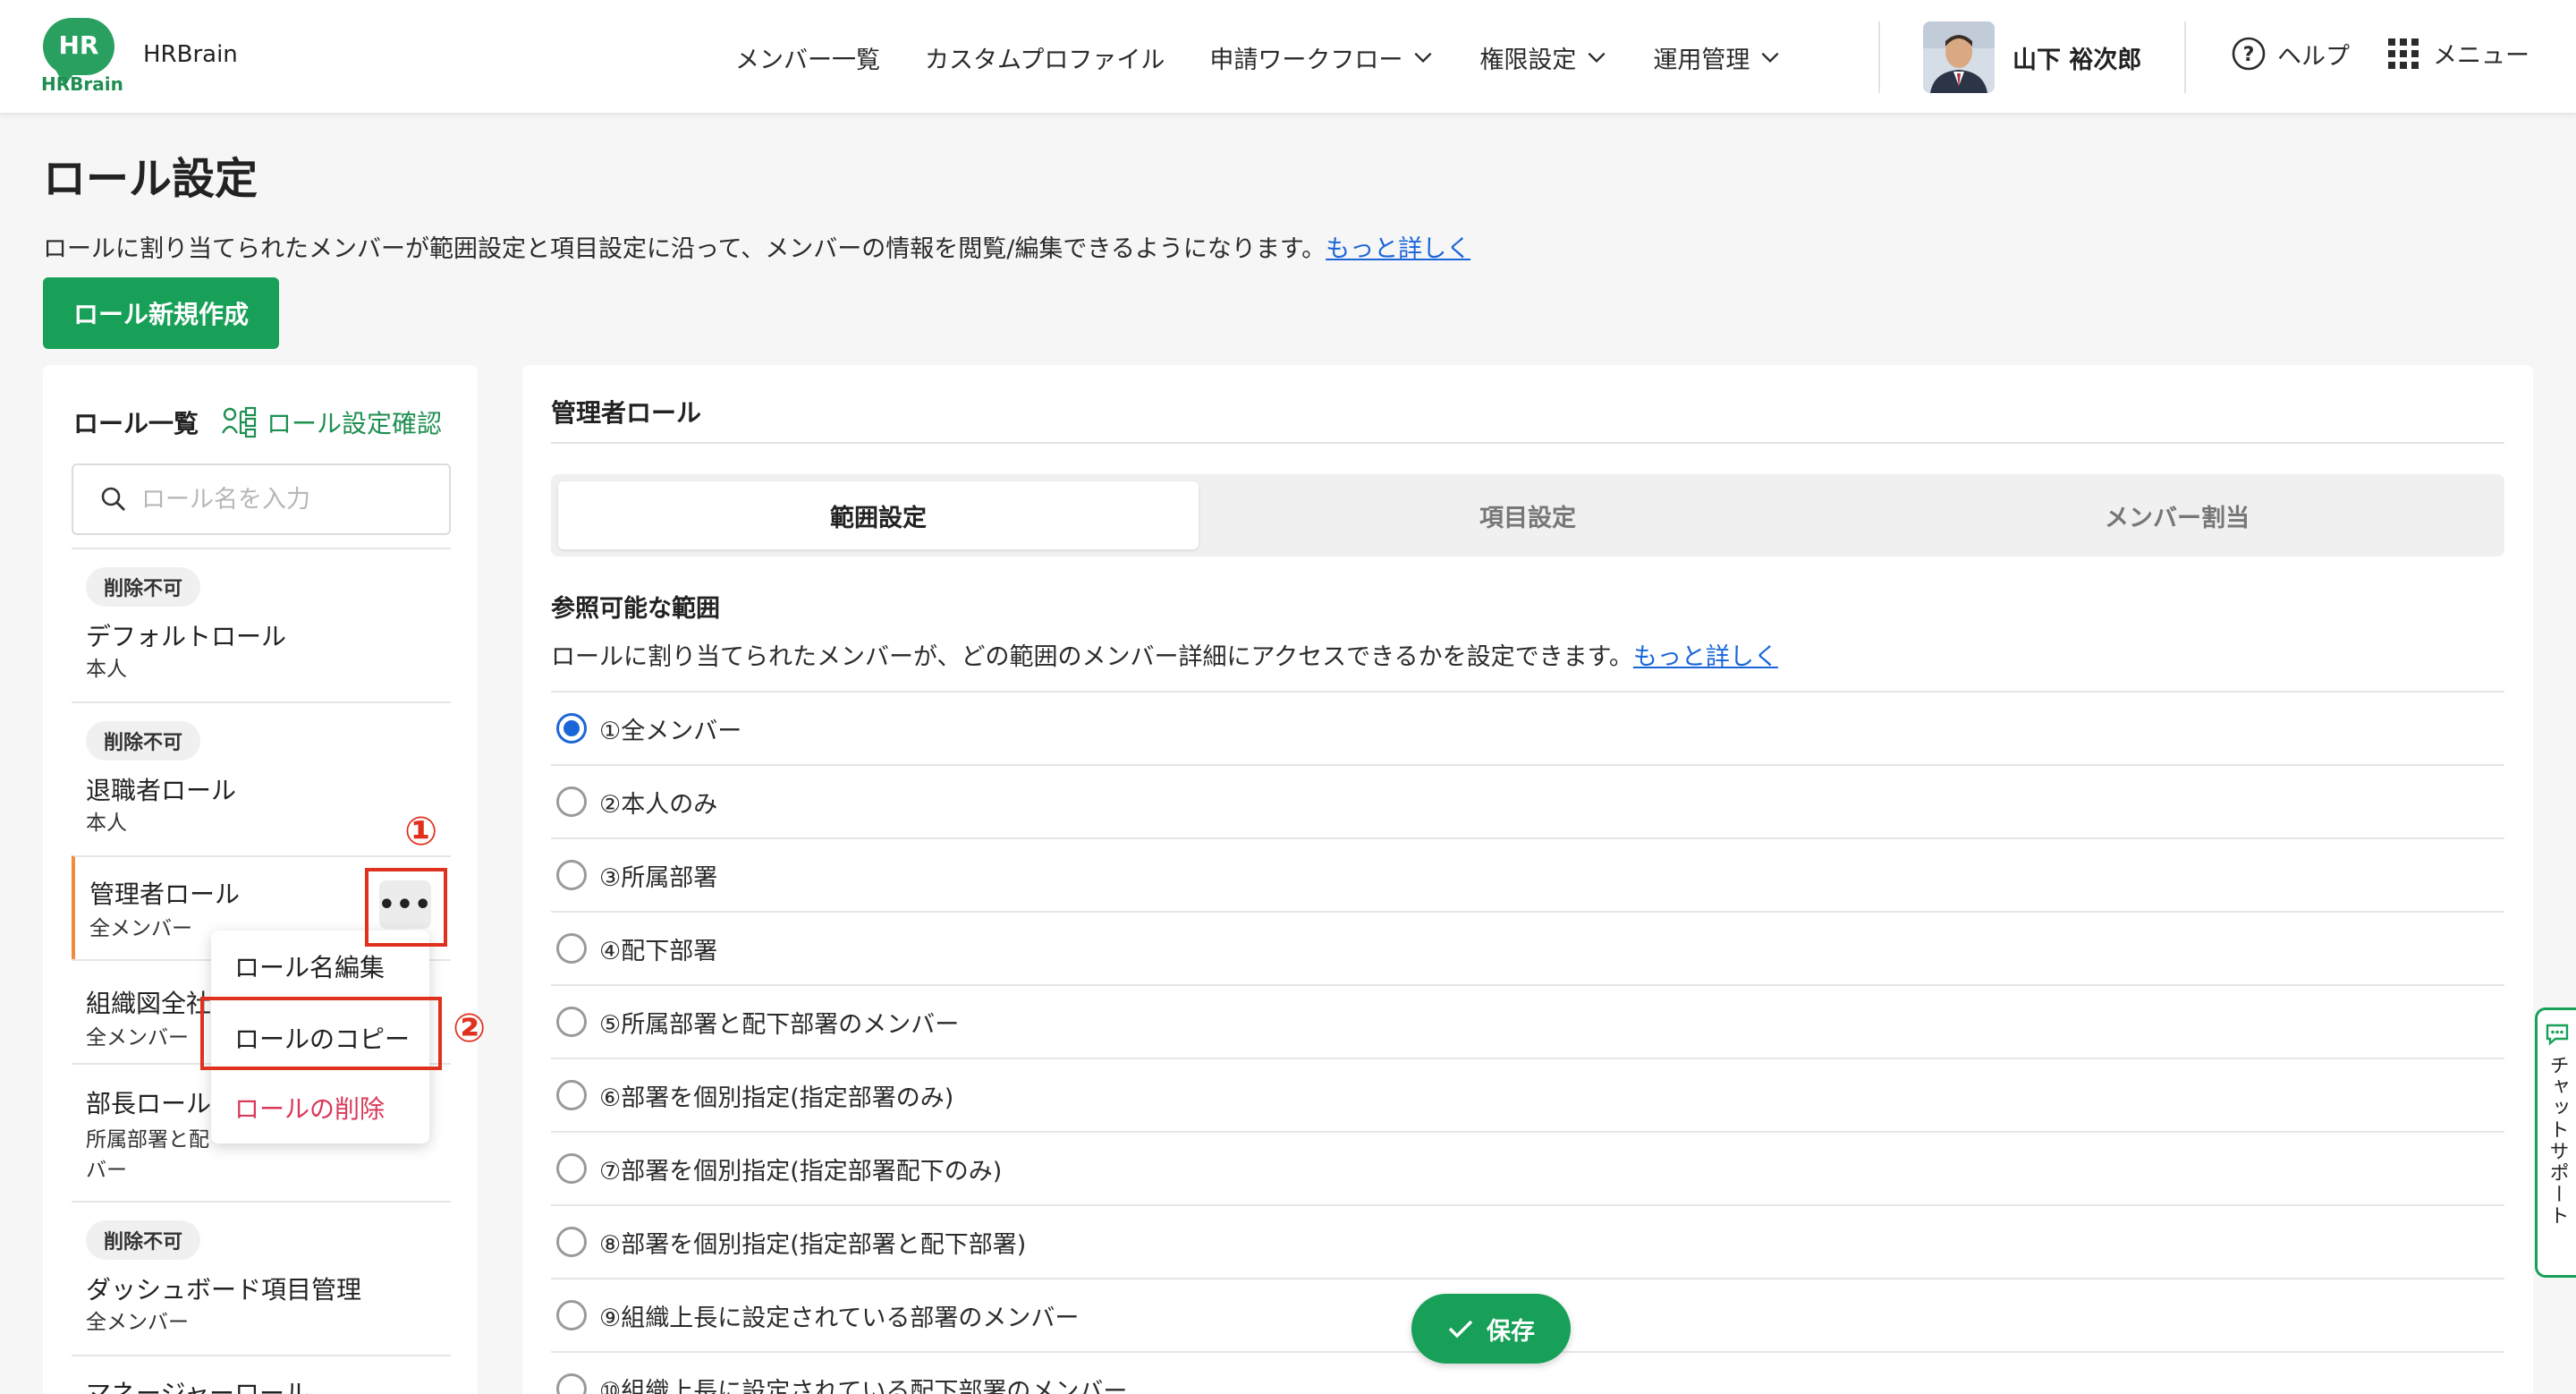 Image resolution: width=2576 pixels, height=1394 pixels. I want to click on role-detail-title: 管理者ロール, so click(626, 413).